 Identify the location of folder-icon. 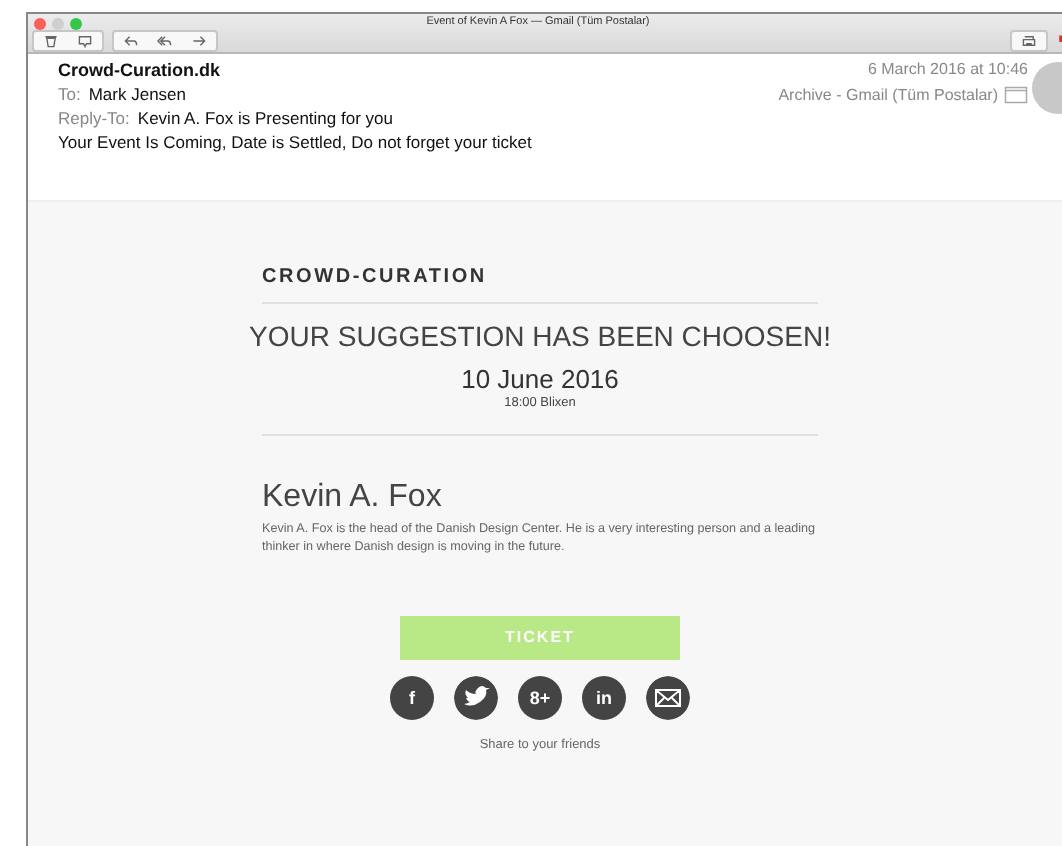
(1016, 95).